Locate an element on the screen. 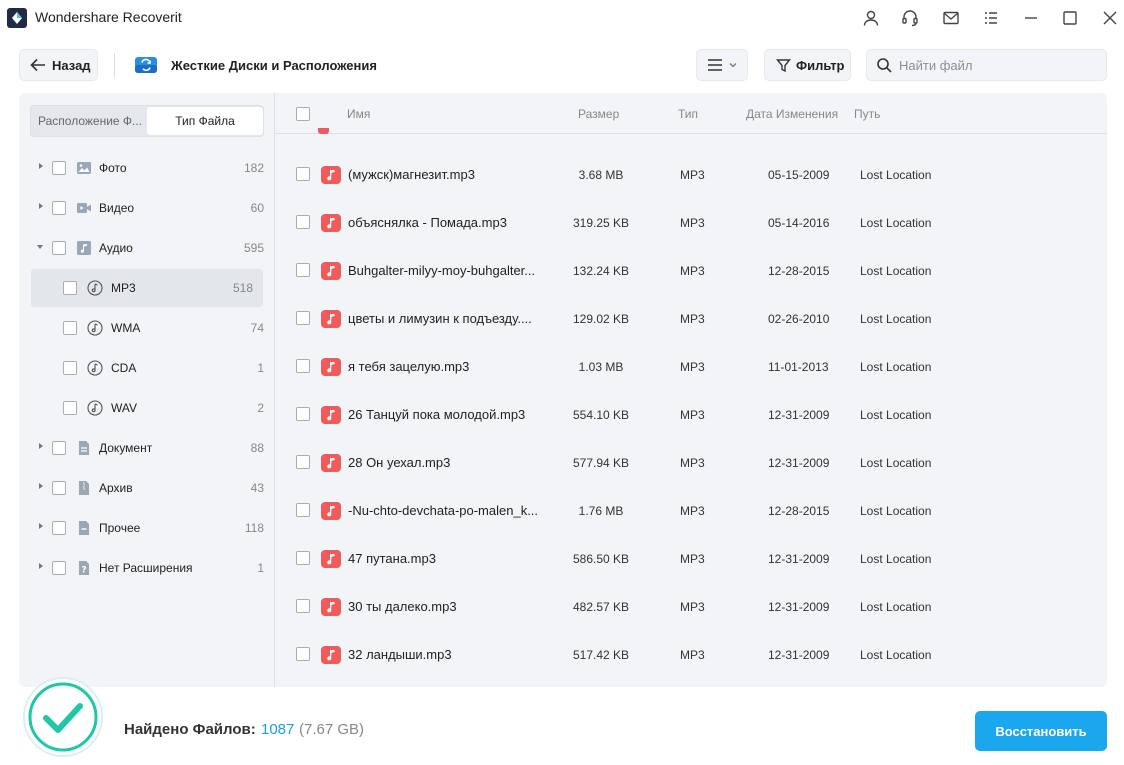 This screenshot has width=1124, height=765. column-header-type: Тип is located at coordinates (688, 114).